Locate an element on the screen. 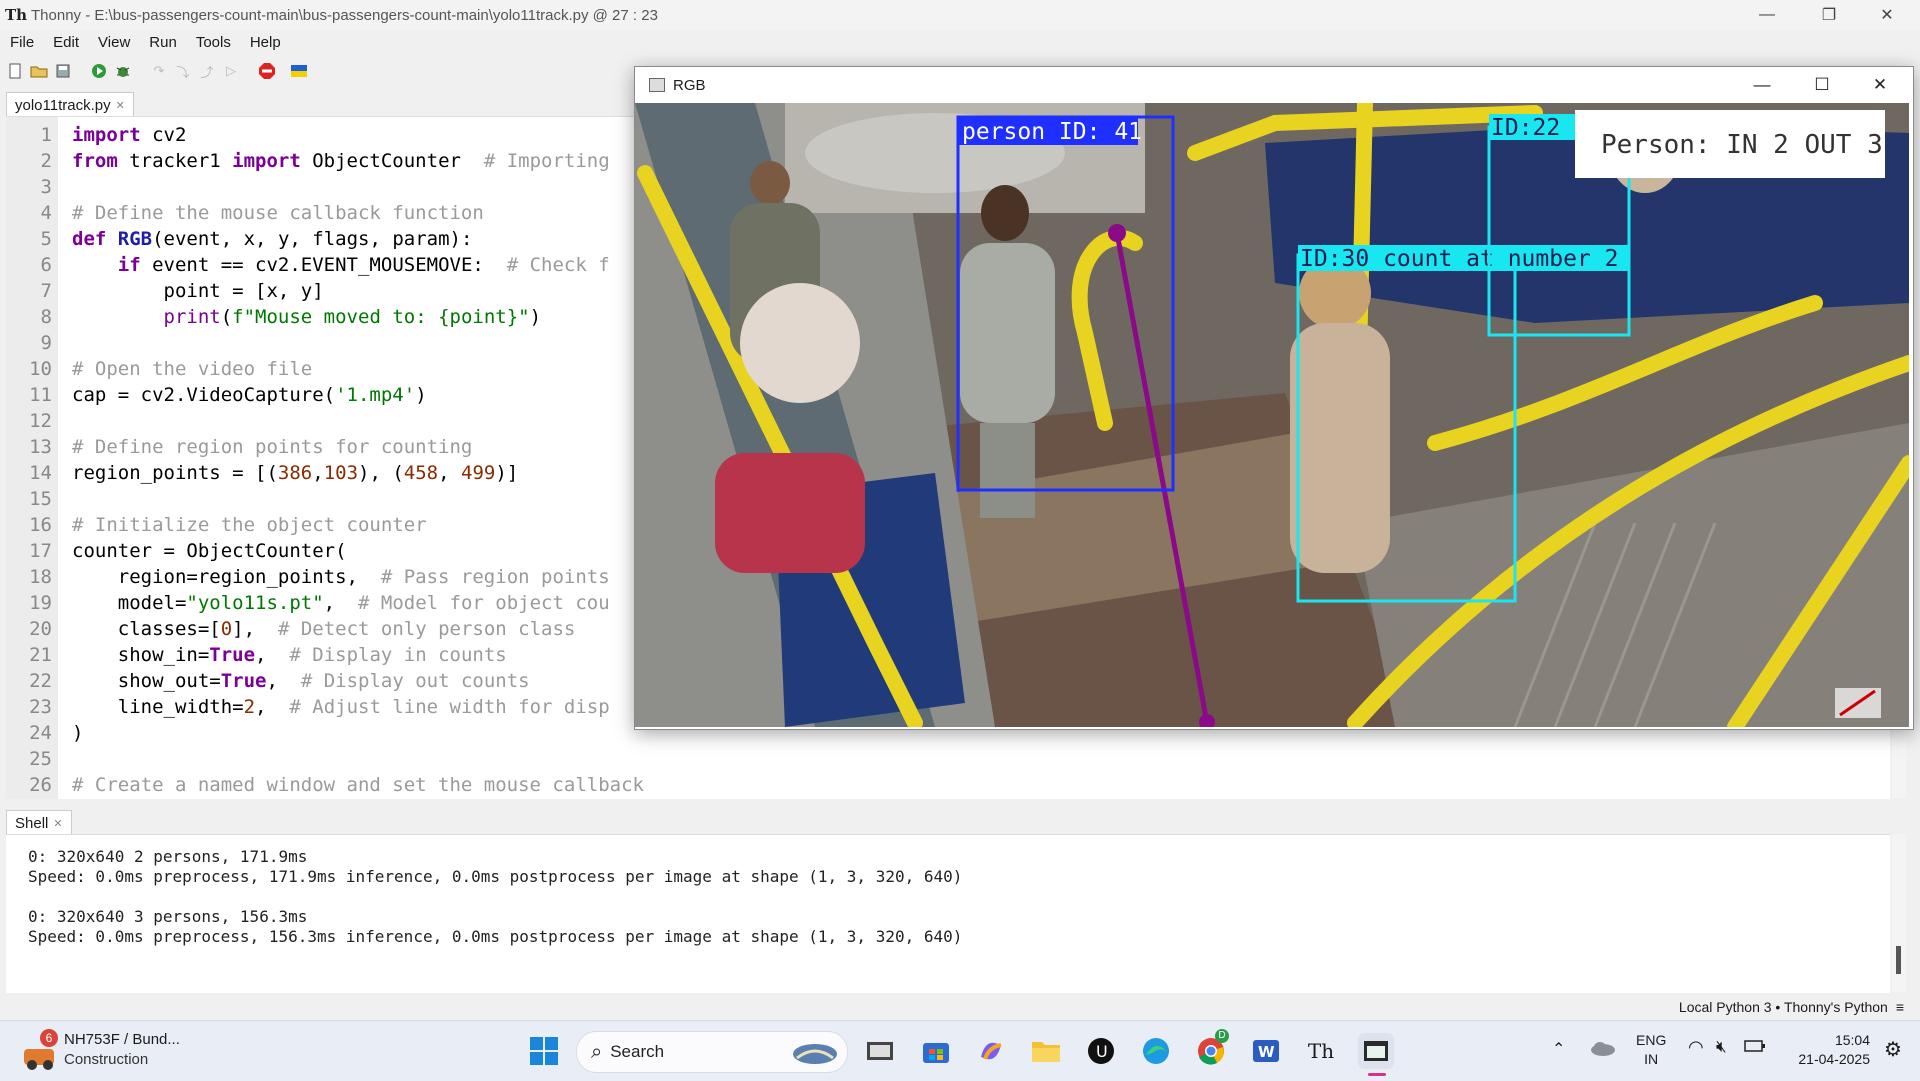  weather-badge: 6 is located at coordinates (49, 1038).